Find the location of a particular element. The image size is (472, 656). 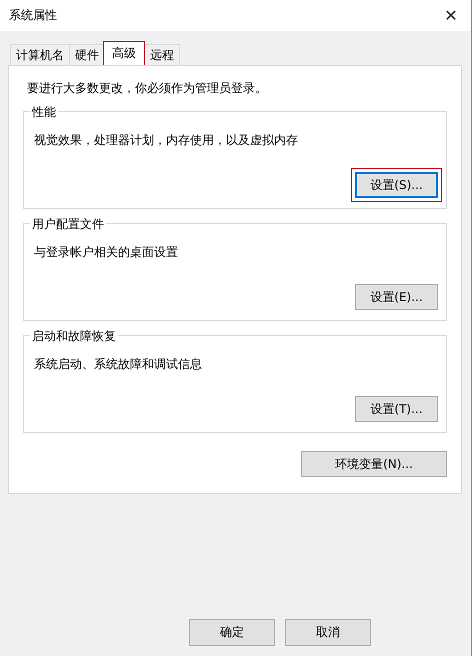

tab: 计算机名 is located at coordinates (40, 54).